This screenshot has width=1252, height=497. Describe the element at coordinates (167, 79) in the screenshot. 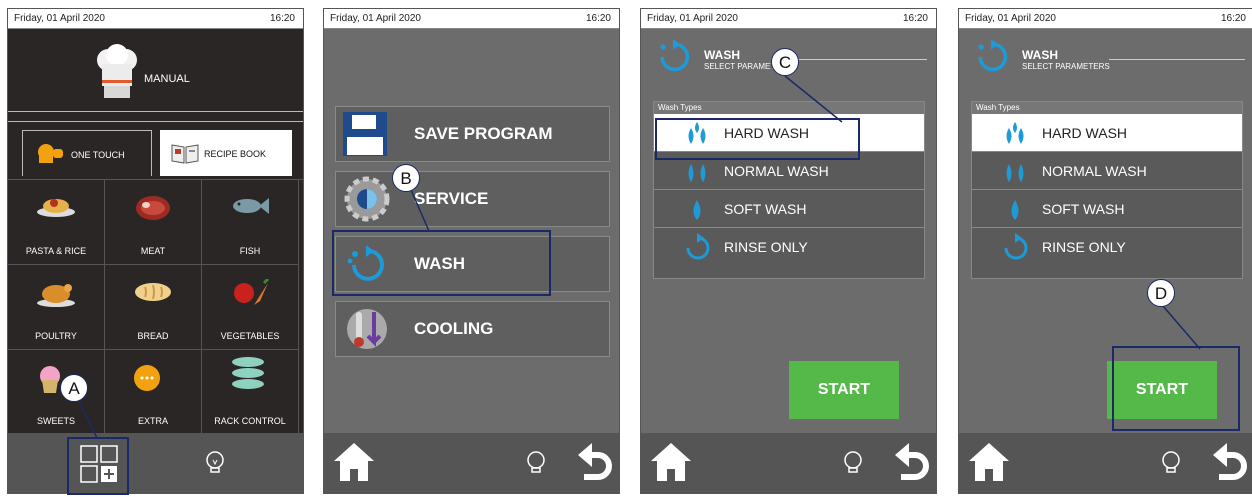

I see `manual-label: MANUAL` at that location.